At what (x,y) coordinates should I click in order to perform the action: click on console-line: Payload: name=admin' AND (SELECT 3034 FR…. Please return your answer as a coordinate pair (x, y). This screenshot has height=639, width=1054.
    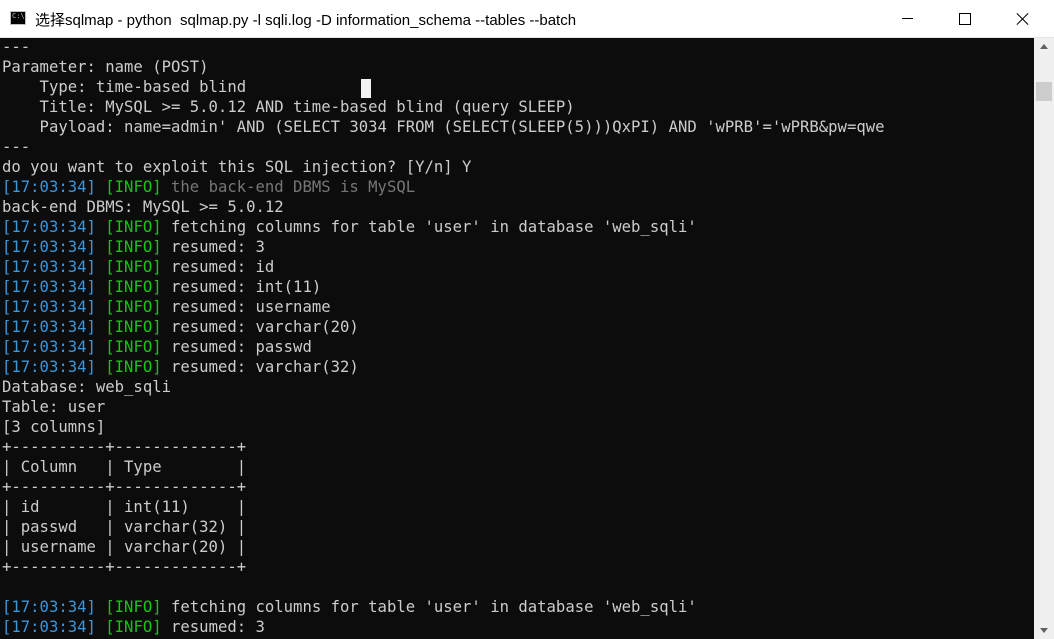
    Looking at the image, I should click on (443, 127).